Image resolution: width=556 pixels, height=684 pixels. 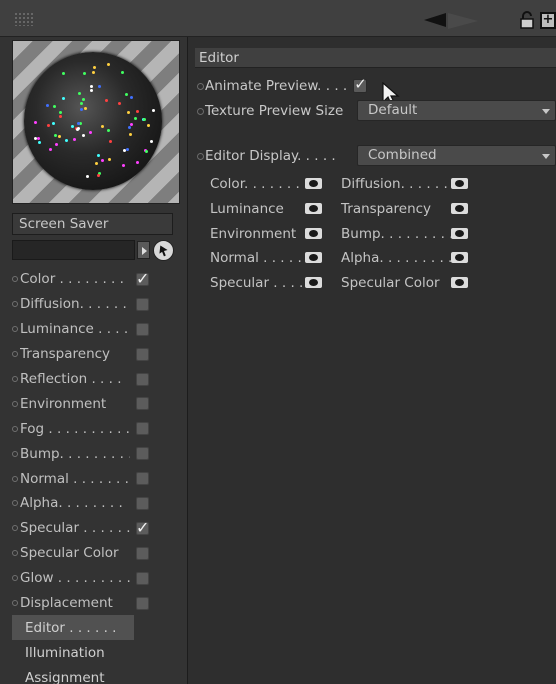 I want to click on page-item: Editor . . . . . . . ., so click(x=73, y=628).